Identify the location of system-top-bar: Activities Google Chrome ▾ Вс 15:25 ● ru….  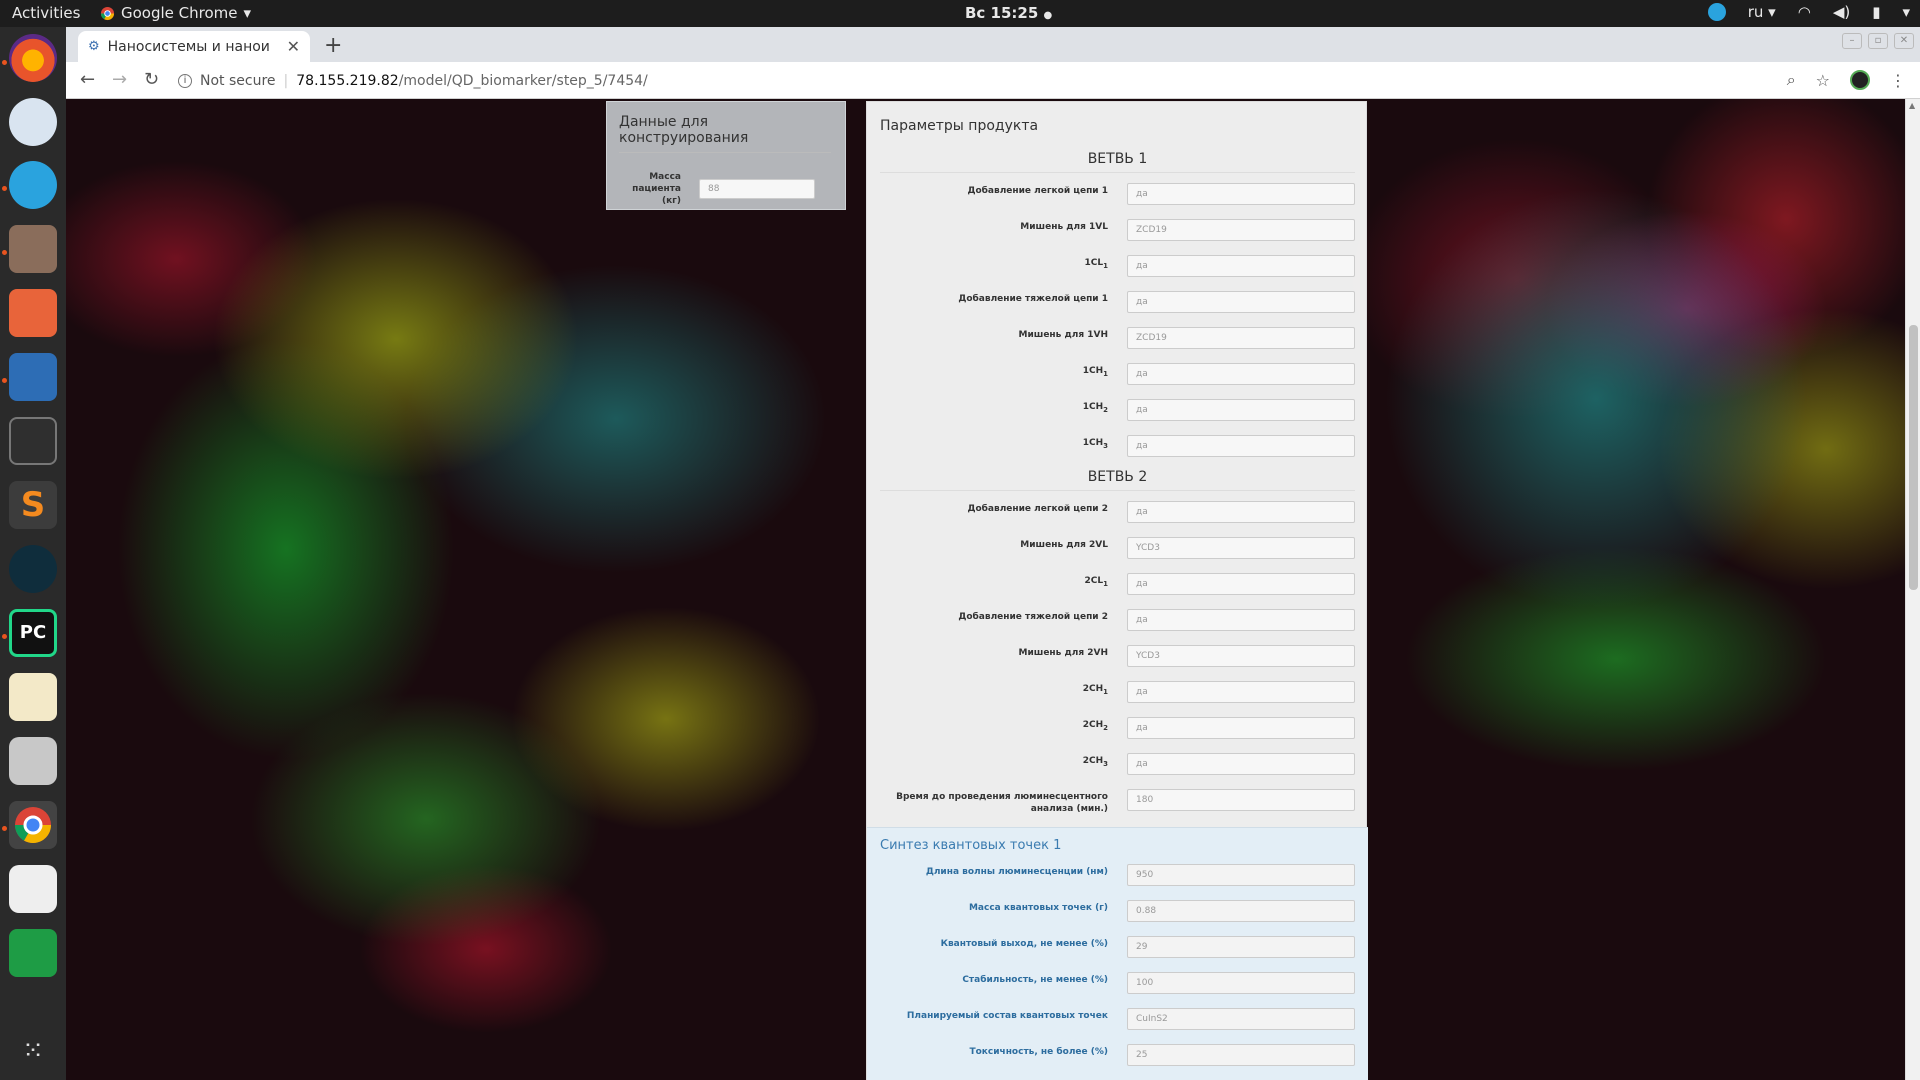
(960, 13).